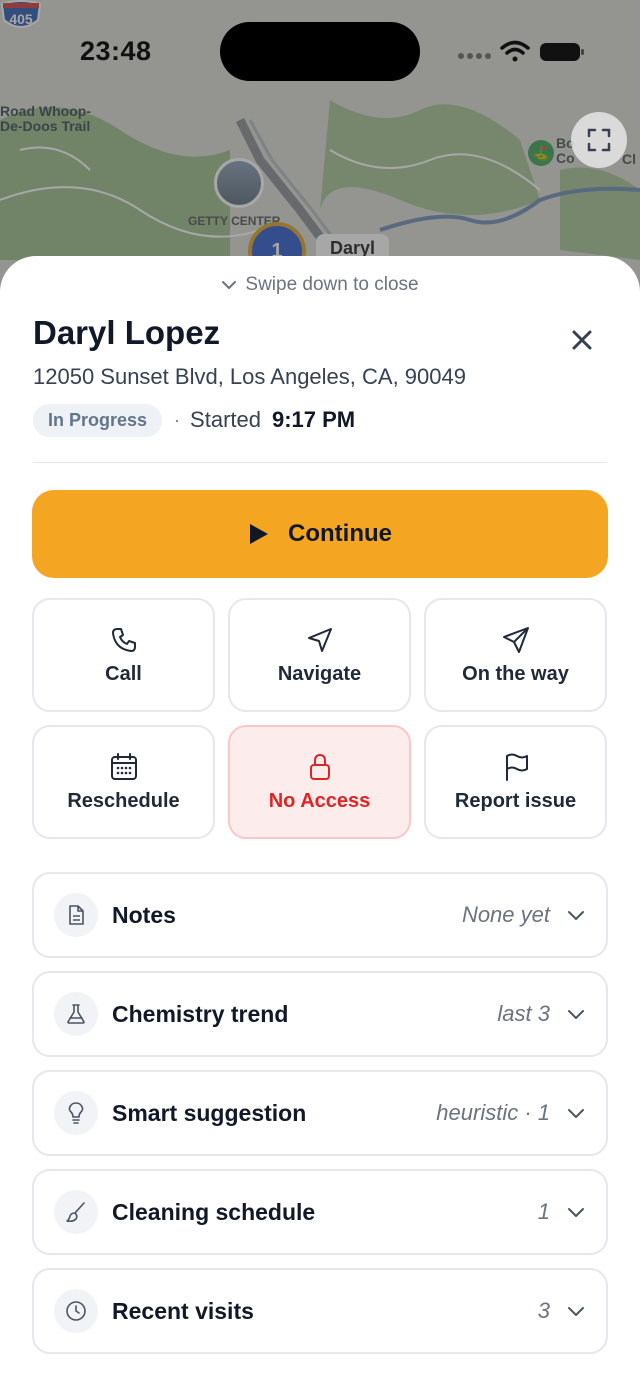 The height and width of the screenshot is (1391, 640). I want to click on flask-icon, so click(76, 1014).